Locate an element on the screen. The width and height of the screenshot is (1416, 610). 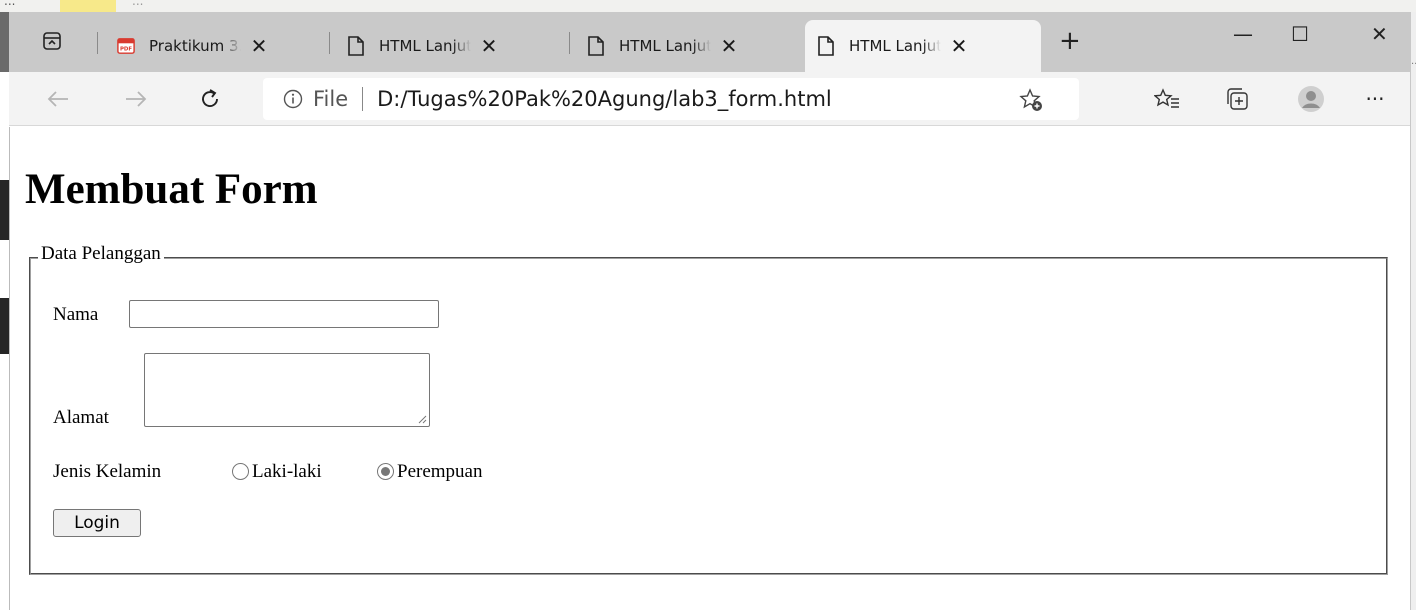
tab-html-lanjutan-2: HTML Lanjutan ✕ is located at coordinates (688, 46).